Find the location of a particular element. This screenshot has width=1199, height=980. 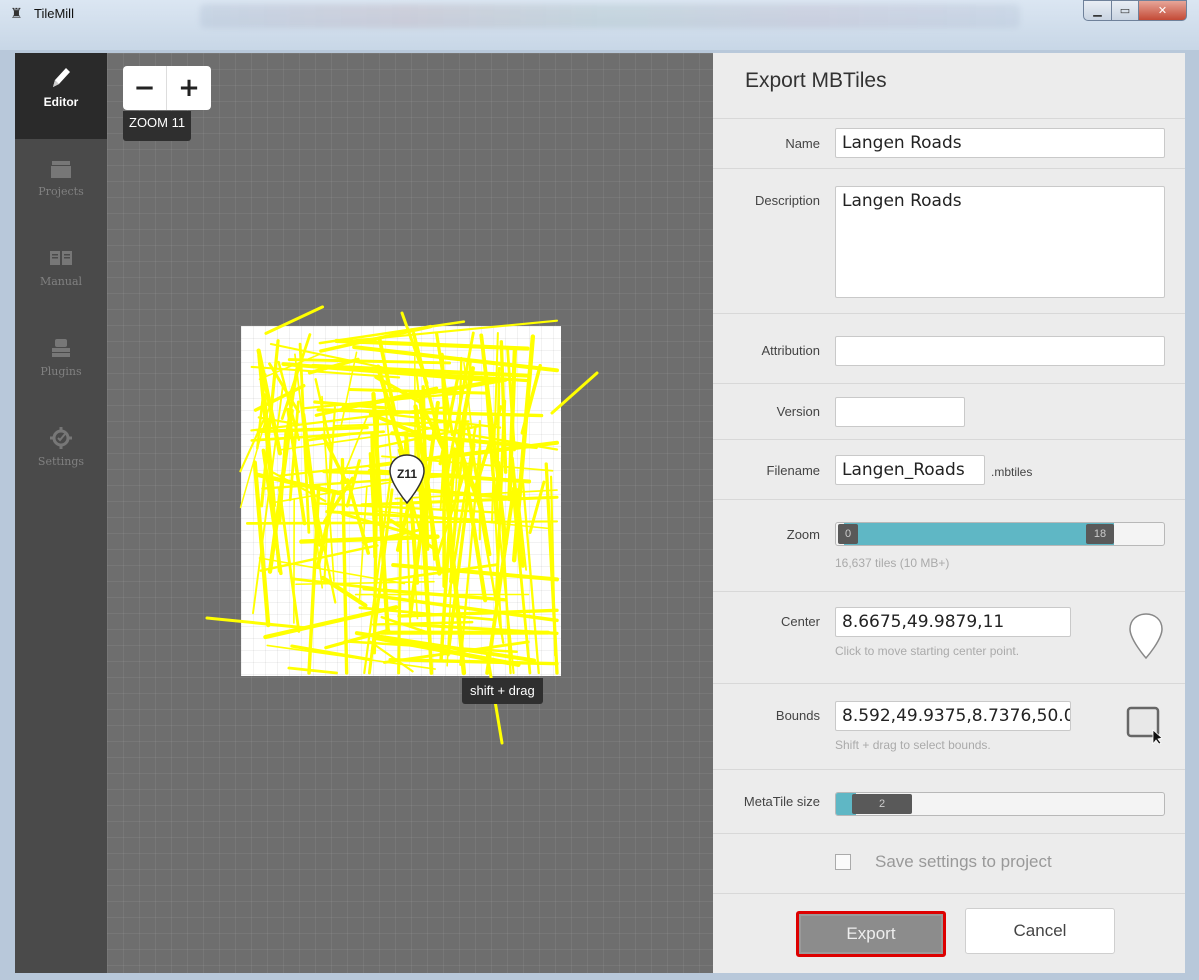

zoom-range-slider: 0 18 is located at coordinates (1000, 534).